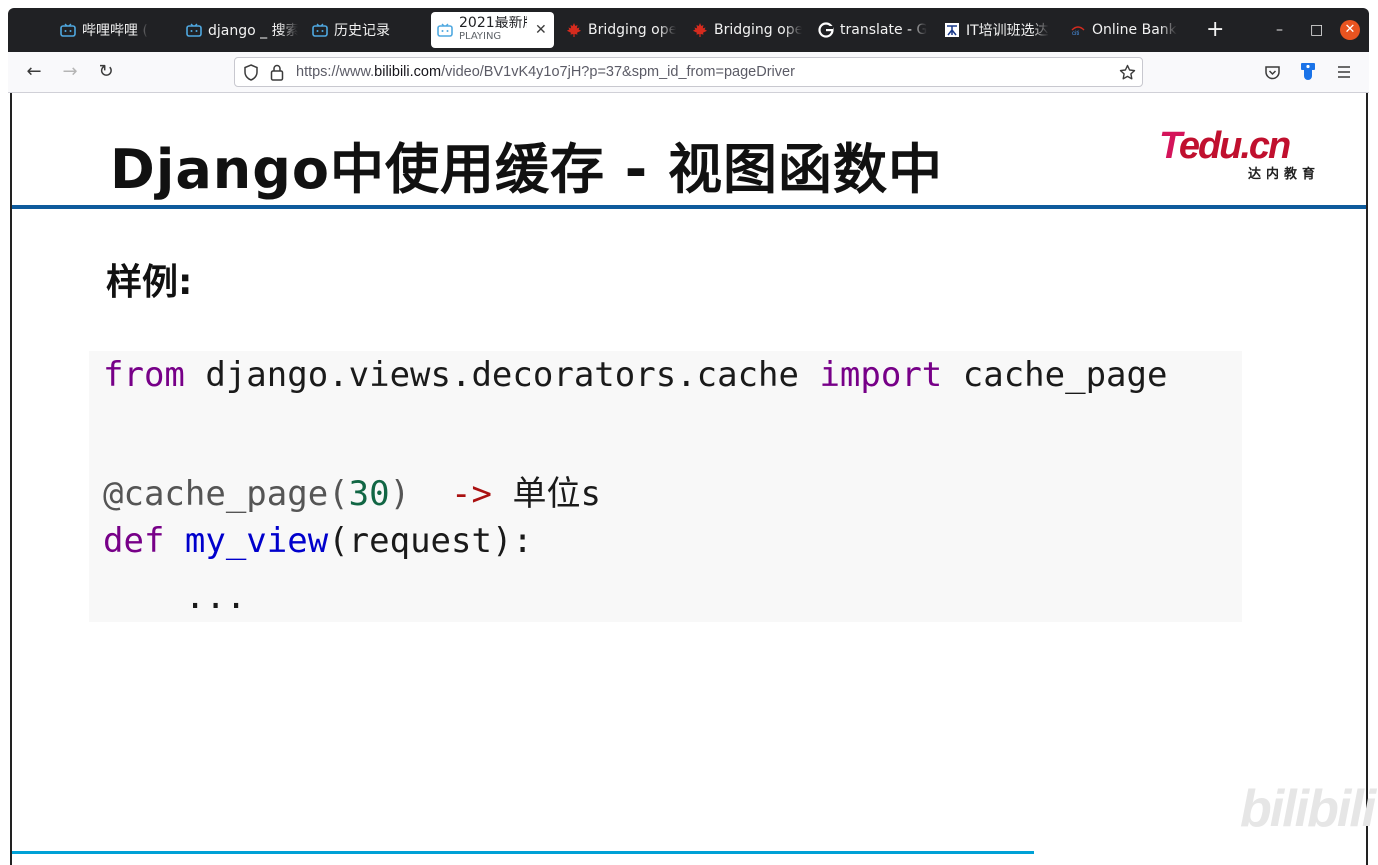 This screenshot has width=1378, height=865. What do you see at coordinates (251, 72) in the screenshot?
I see `shield-icon` at bounding box center [251, 72].